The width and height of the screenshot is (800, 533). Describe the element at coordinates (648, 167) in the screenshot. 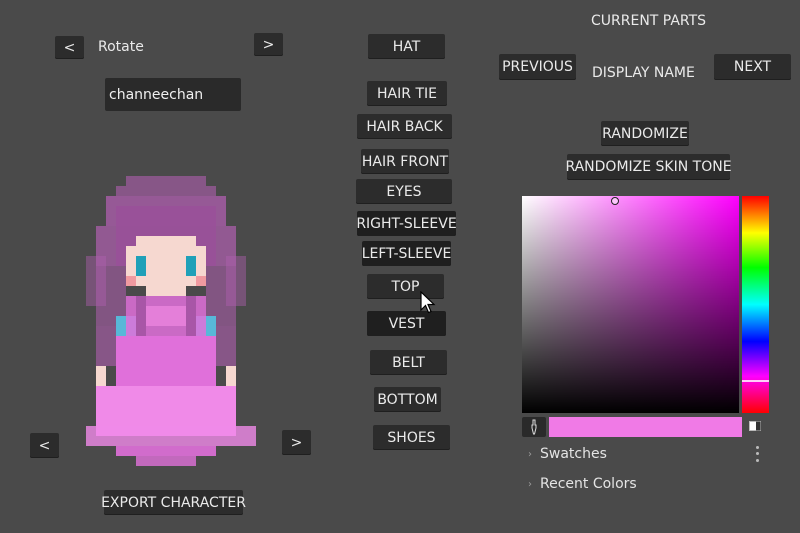

I see `randomize-skin-tone-button: RANDOMIZE SKIN TONE` at that location.